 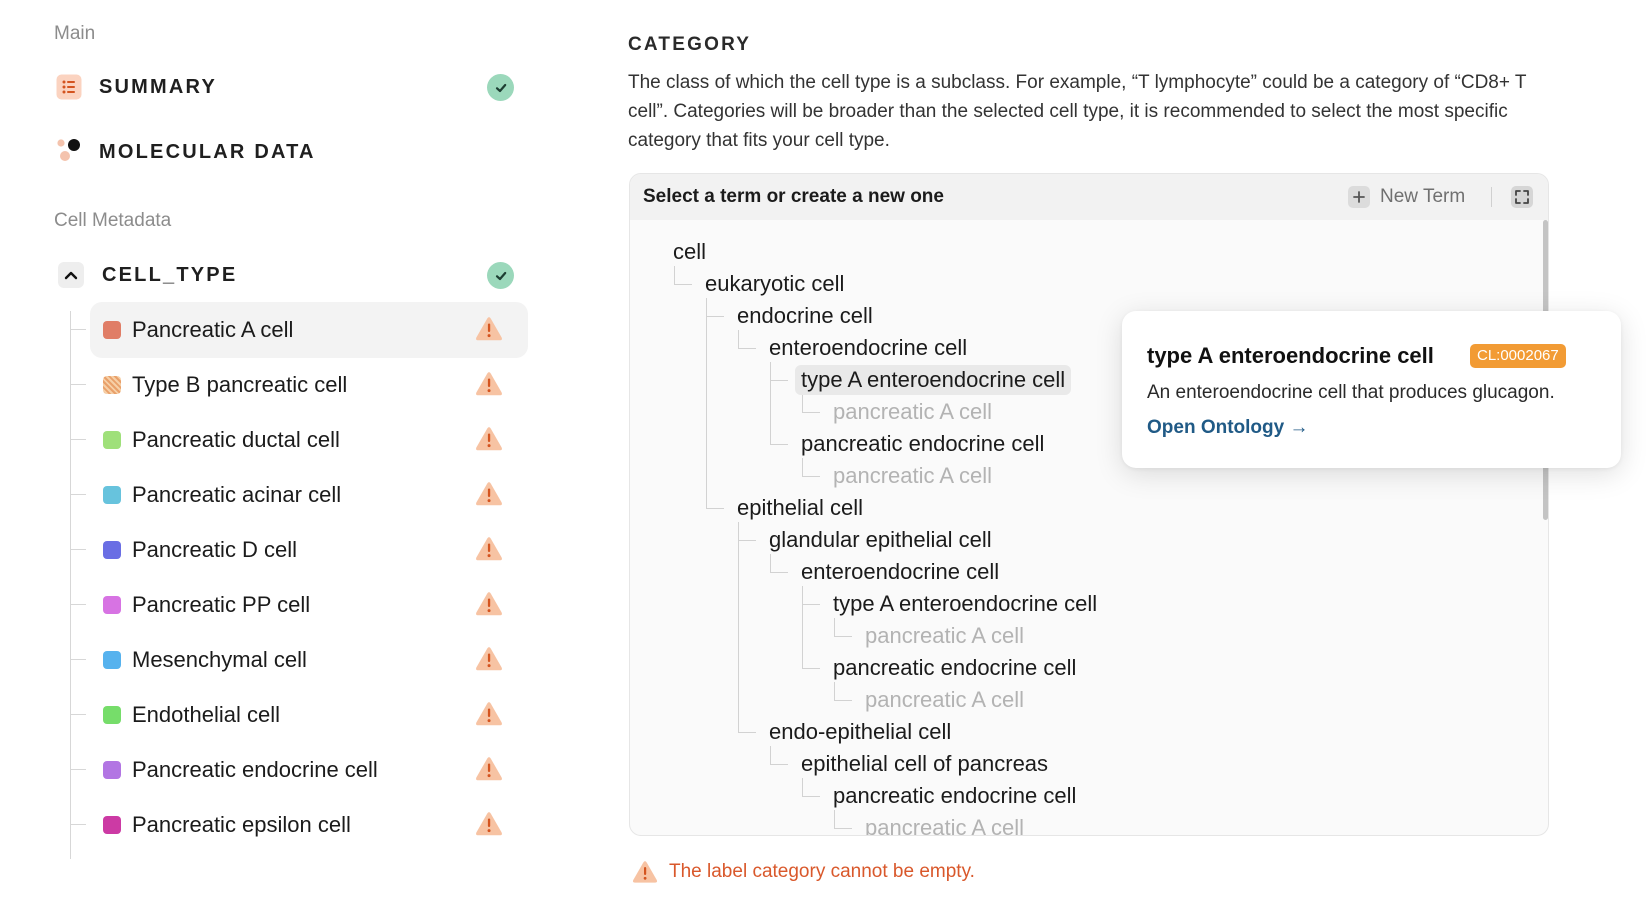 What do you see at coordinates (299, 660) in the screenshot?
I see `cell-type-item: Mesenchymal cell` at bounding box center [299, 660].